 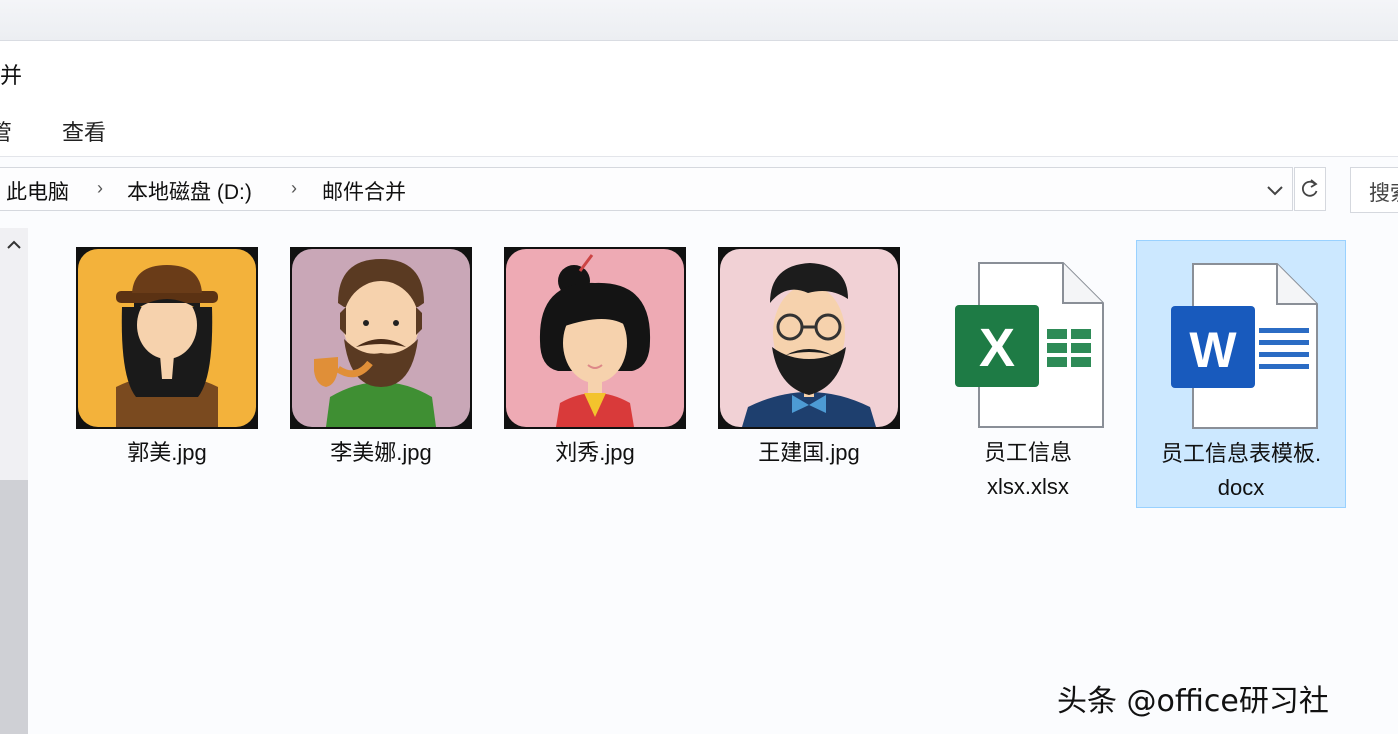 What do you see at coordinates (381, 338) in the screenshot?
I see `bearded-man-pipe-avatar-icon` at bounding box center [381, 338].